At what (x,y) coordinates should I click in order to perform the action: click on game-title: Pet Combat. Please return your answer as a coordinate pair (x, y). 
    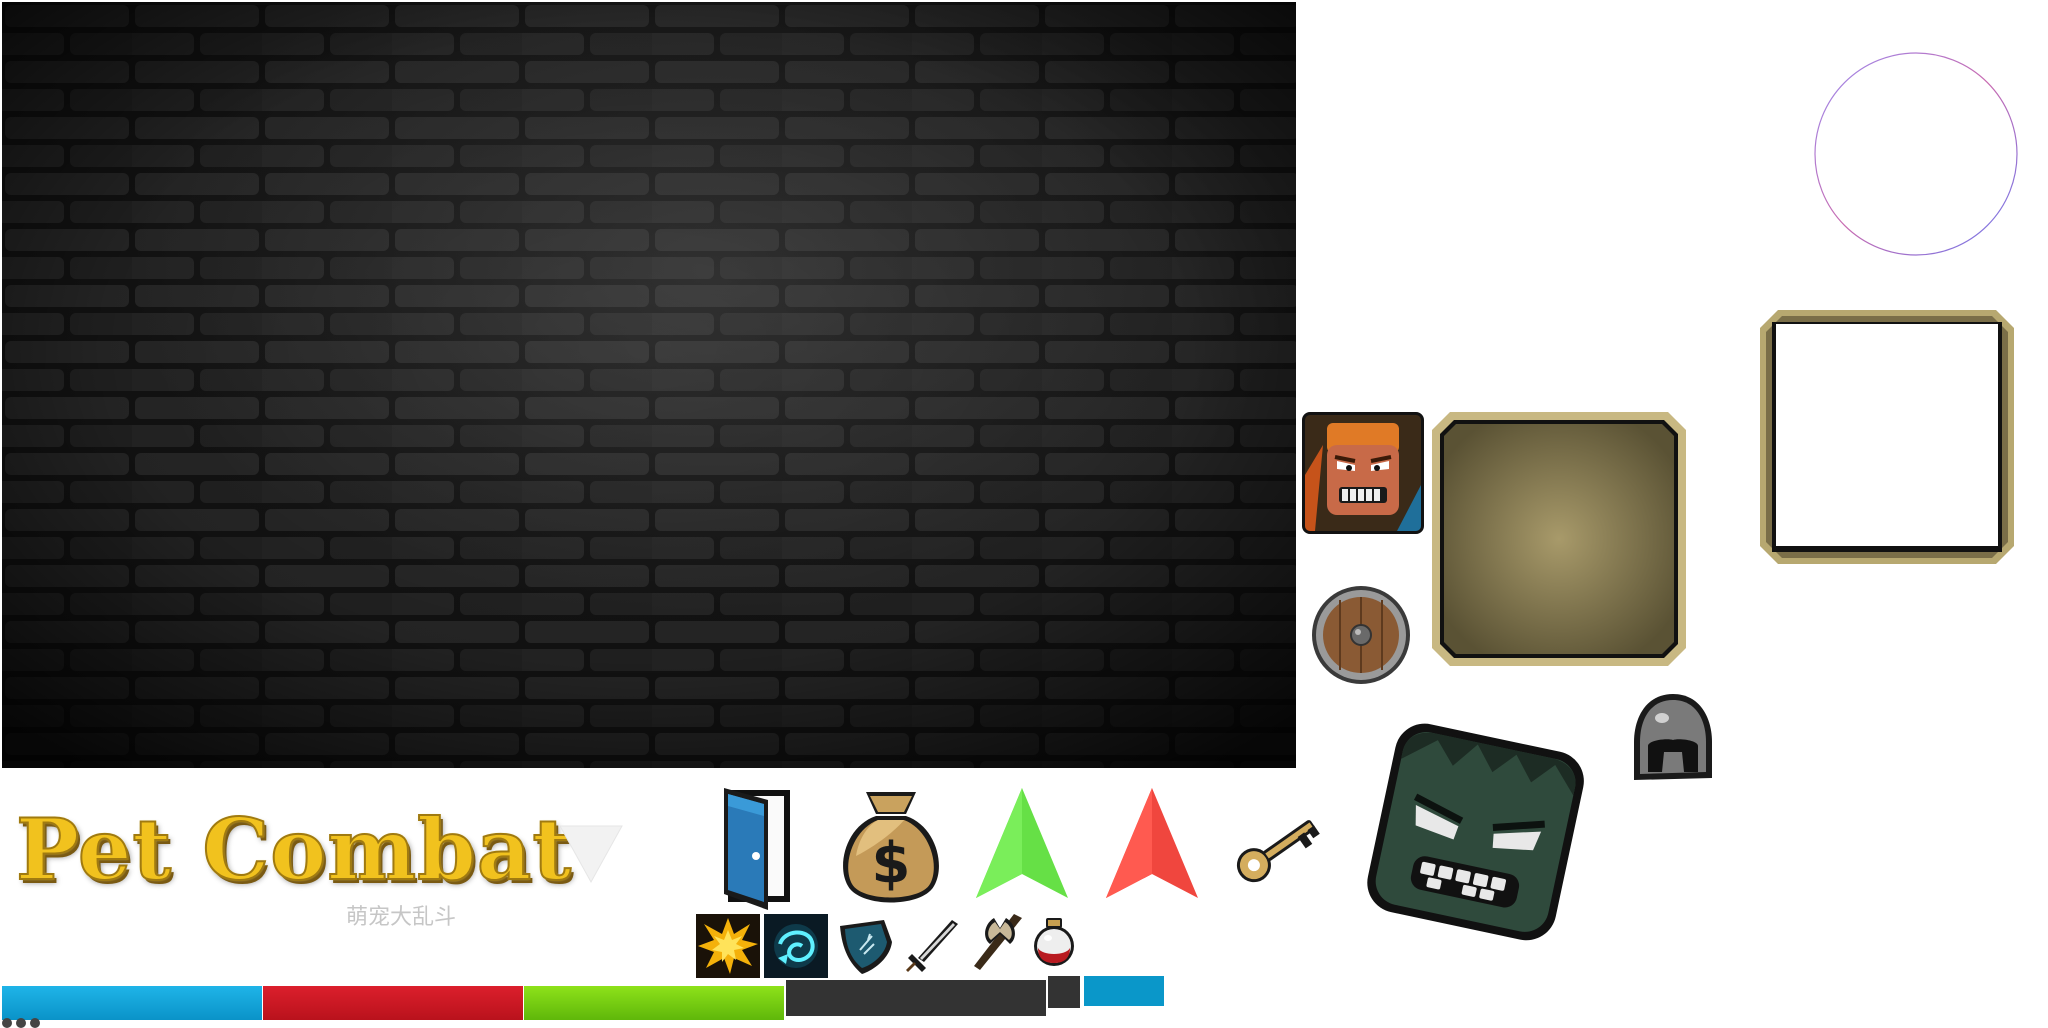
    Looking at the image, I should click on (294, 849).